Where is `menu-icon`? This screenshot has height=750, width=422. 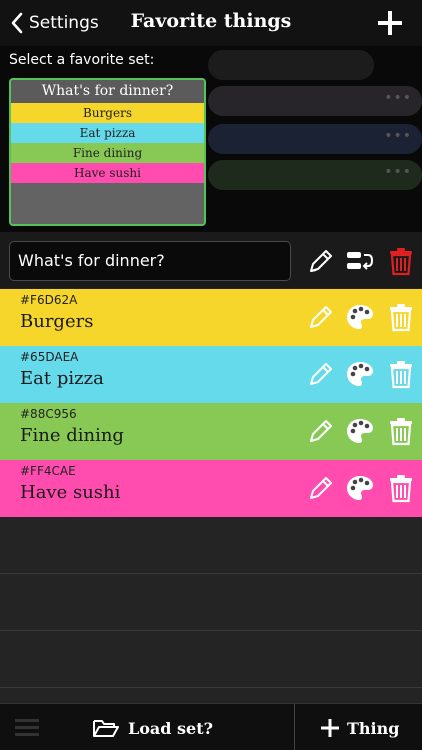 menu-icon is located at coordinates (27, 727).